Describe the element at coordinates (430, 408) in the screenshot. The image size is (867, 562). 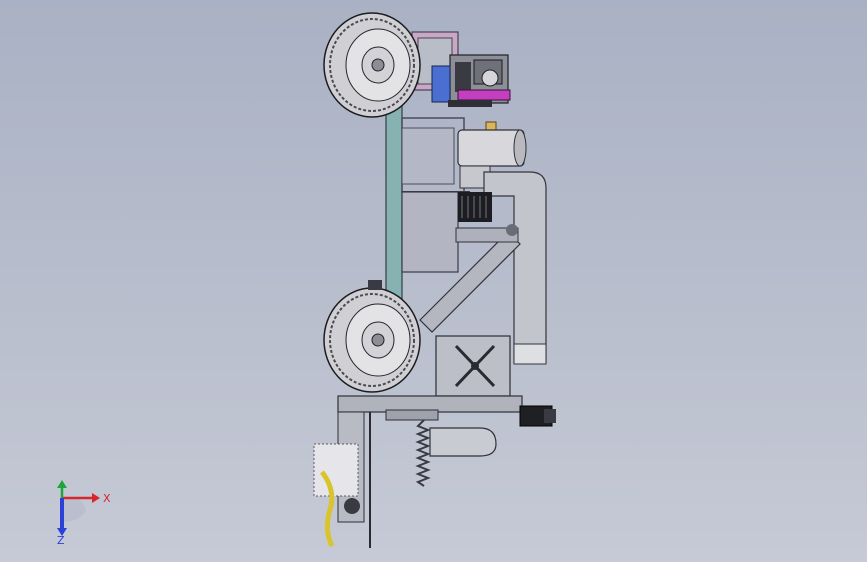
I see `base-plate` at that location.